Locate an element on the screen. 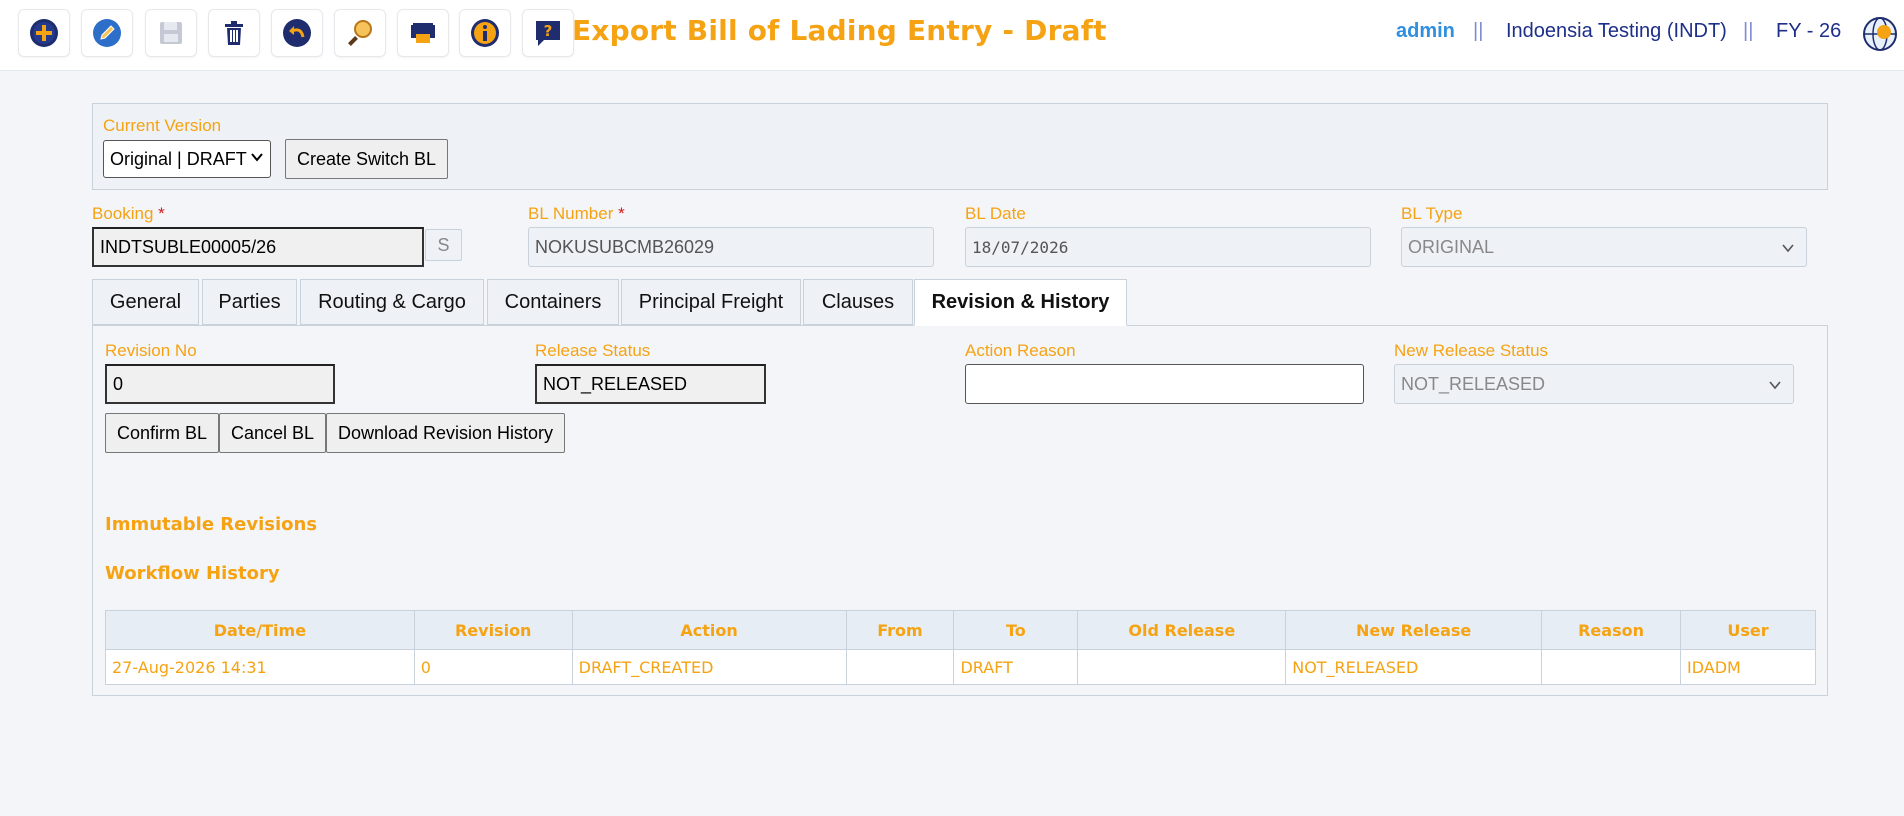 Image resolution: width=1904 pixels, height=816 pixels. bl-date-label: BL Date is located at coordinates (995, 213).